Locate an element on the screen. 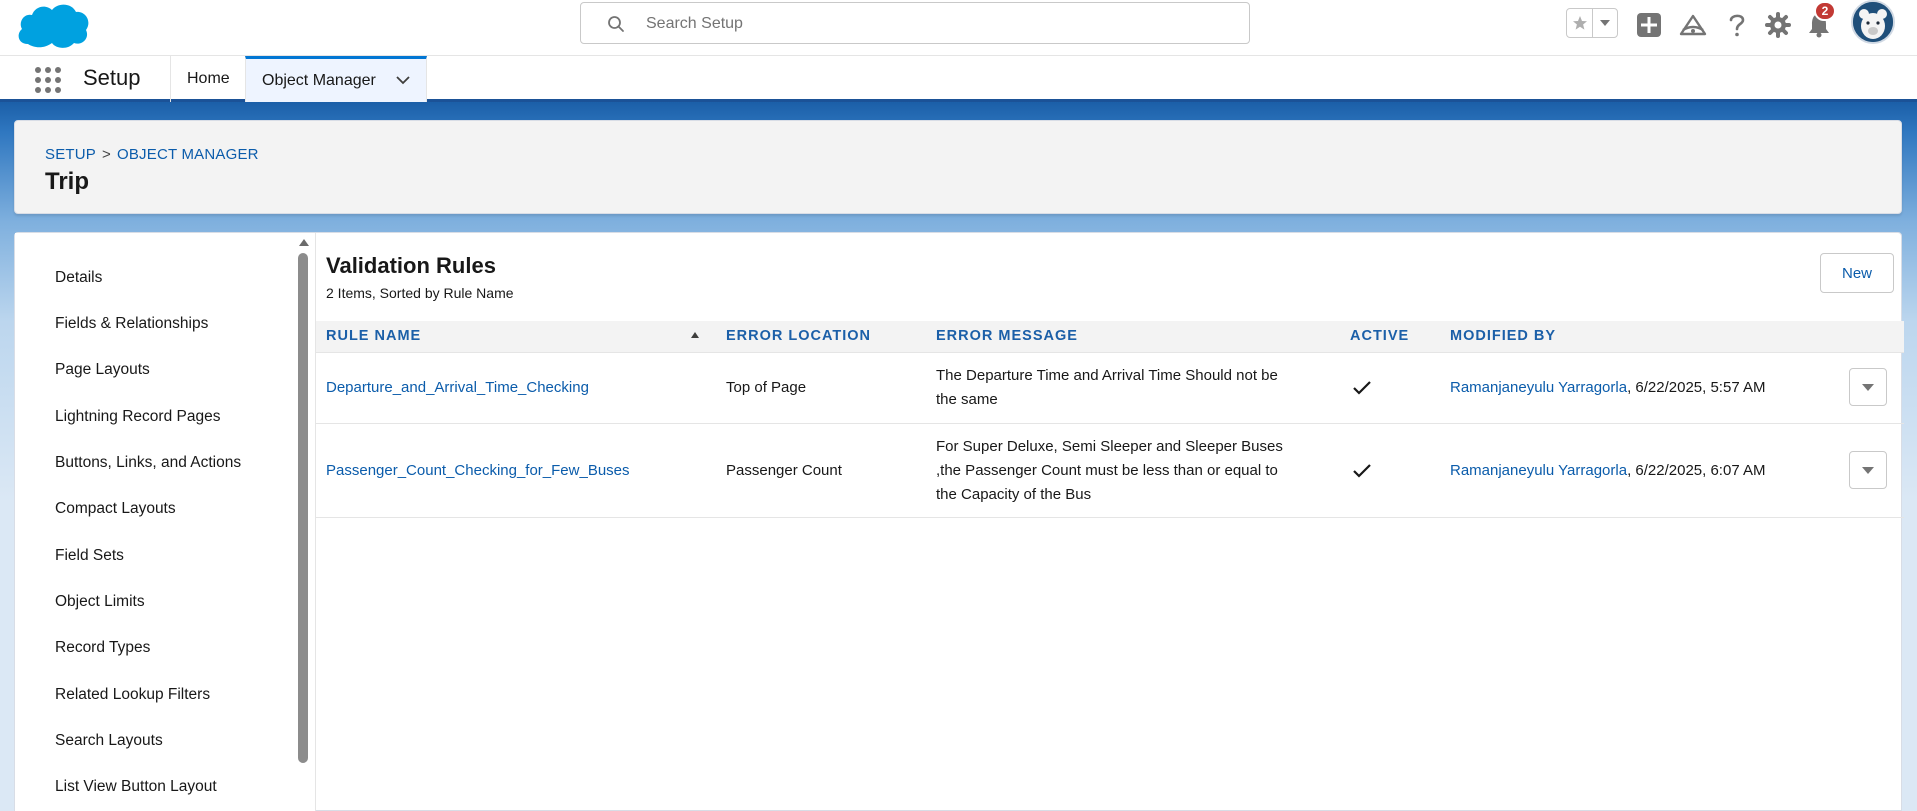  salesforce-cloud-logo is located at coordinates (53, 24).